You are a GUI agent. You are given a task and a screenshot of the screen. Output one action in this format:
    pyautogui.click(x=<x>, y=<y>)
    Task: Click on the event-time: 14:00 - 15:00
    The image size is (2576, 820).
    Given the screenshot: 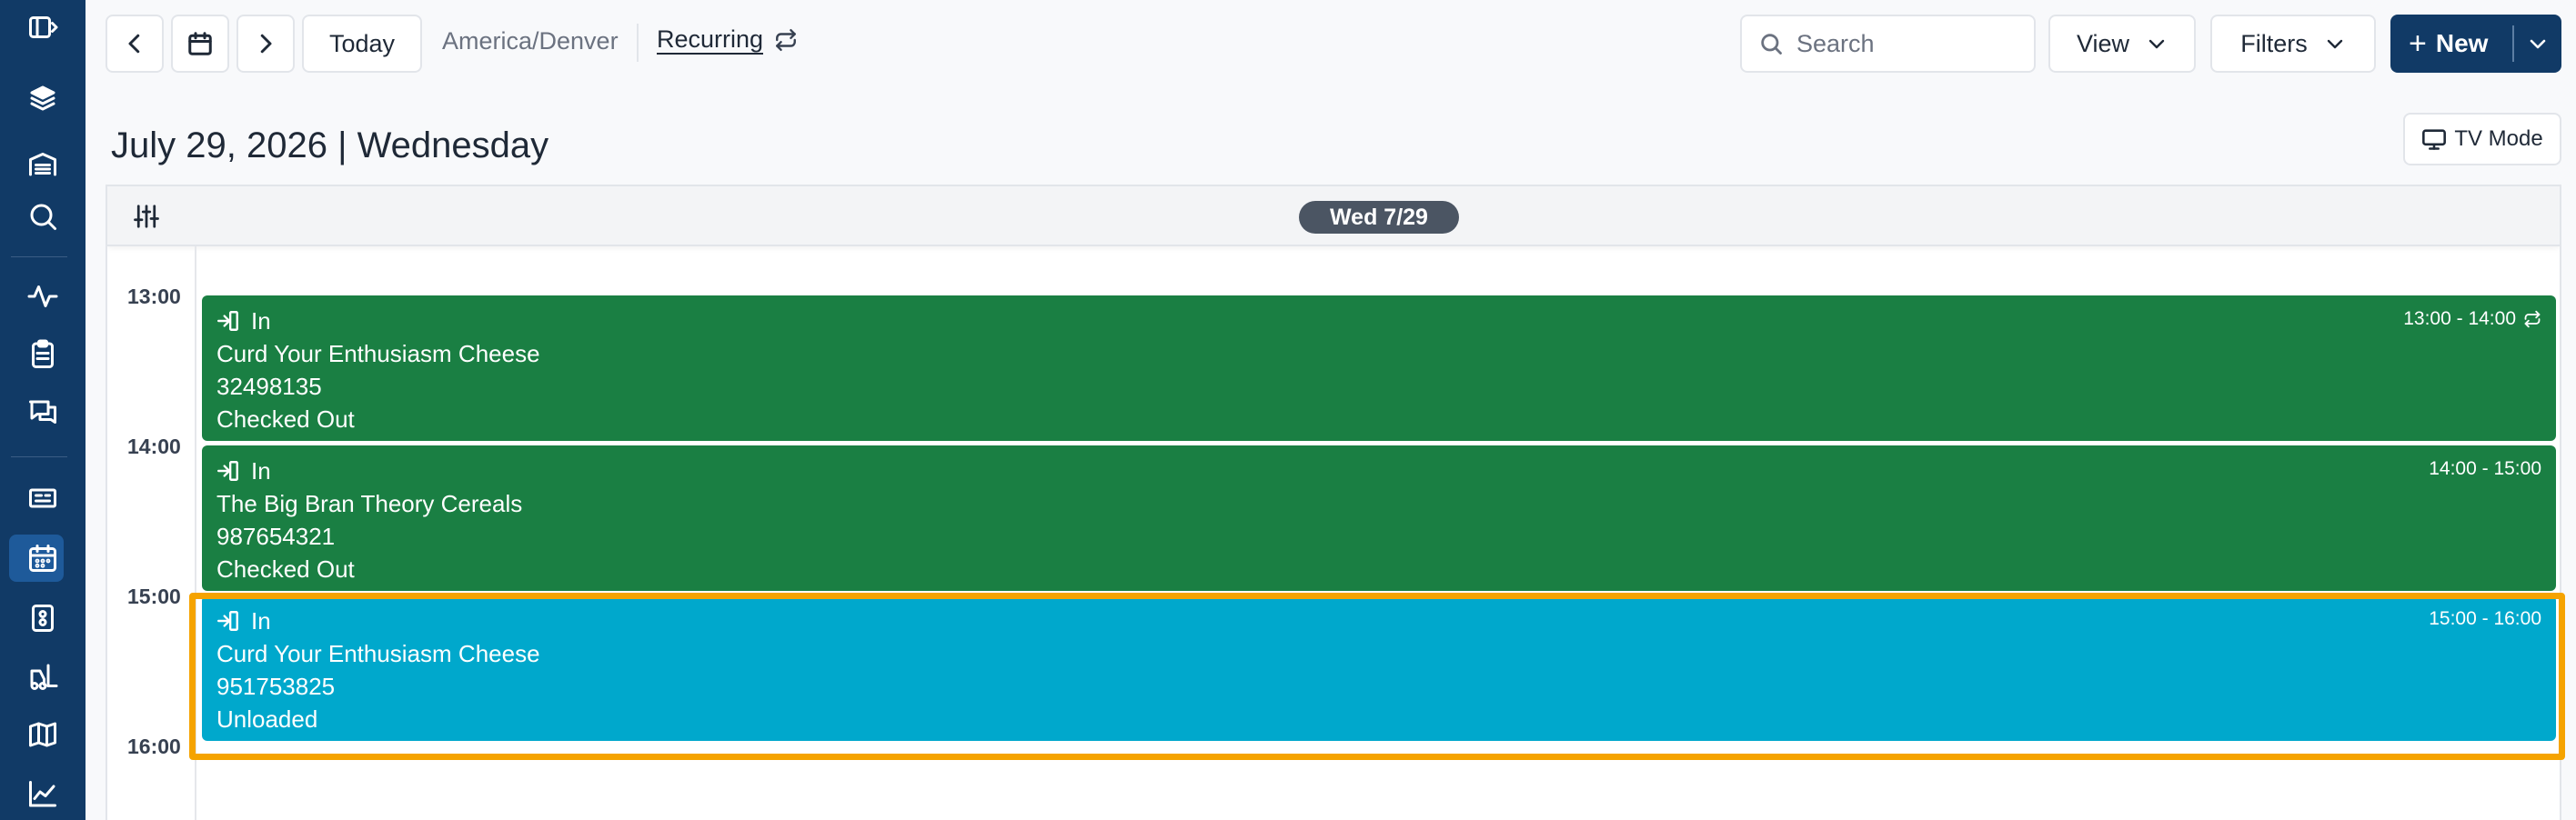 What is the action you would take?
    pyautogui.click(x=2485, y=469)
    